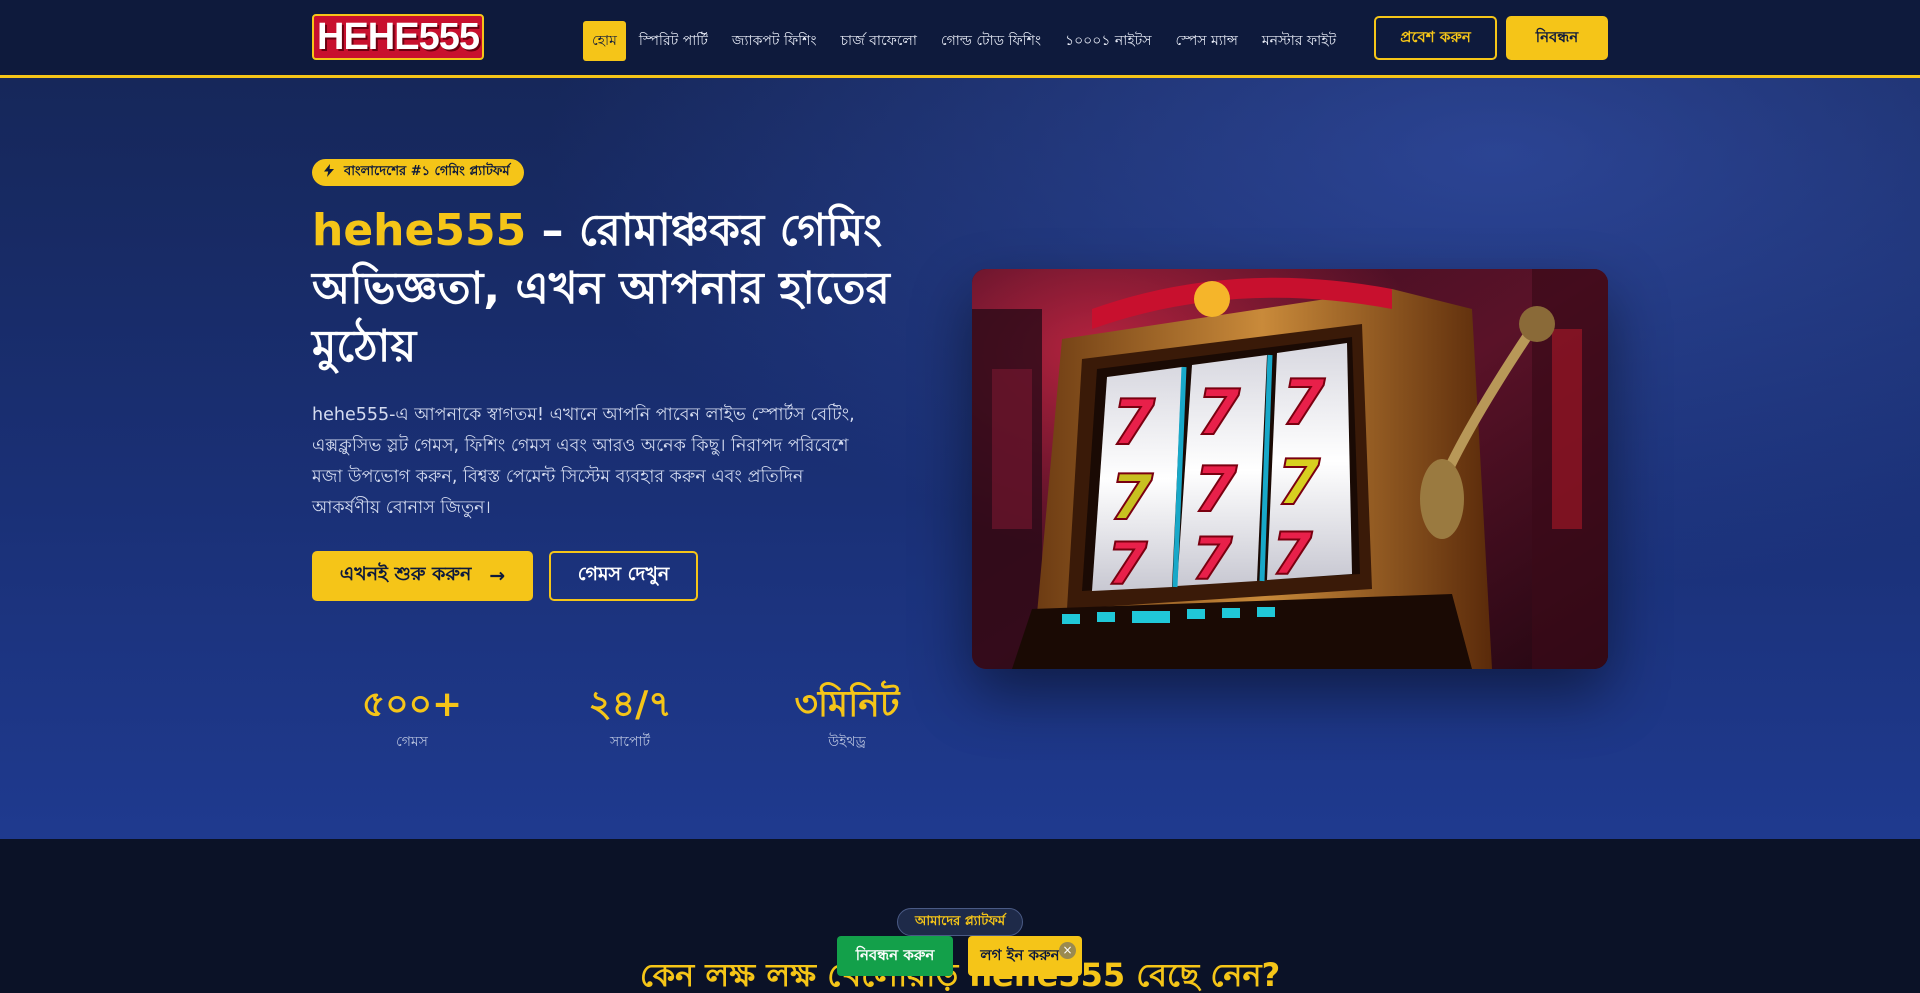 The image size is (1920, 993). I want to click on stat-support: ২৪/৭ সাপোর্ট, so click(630, 719).